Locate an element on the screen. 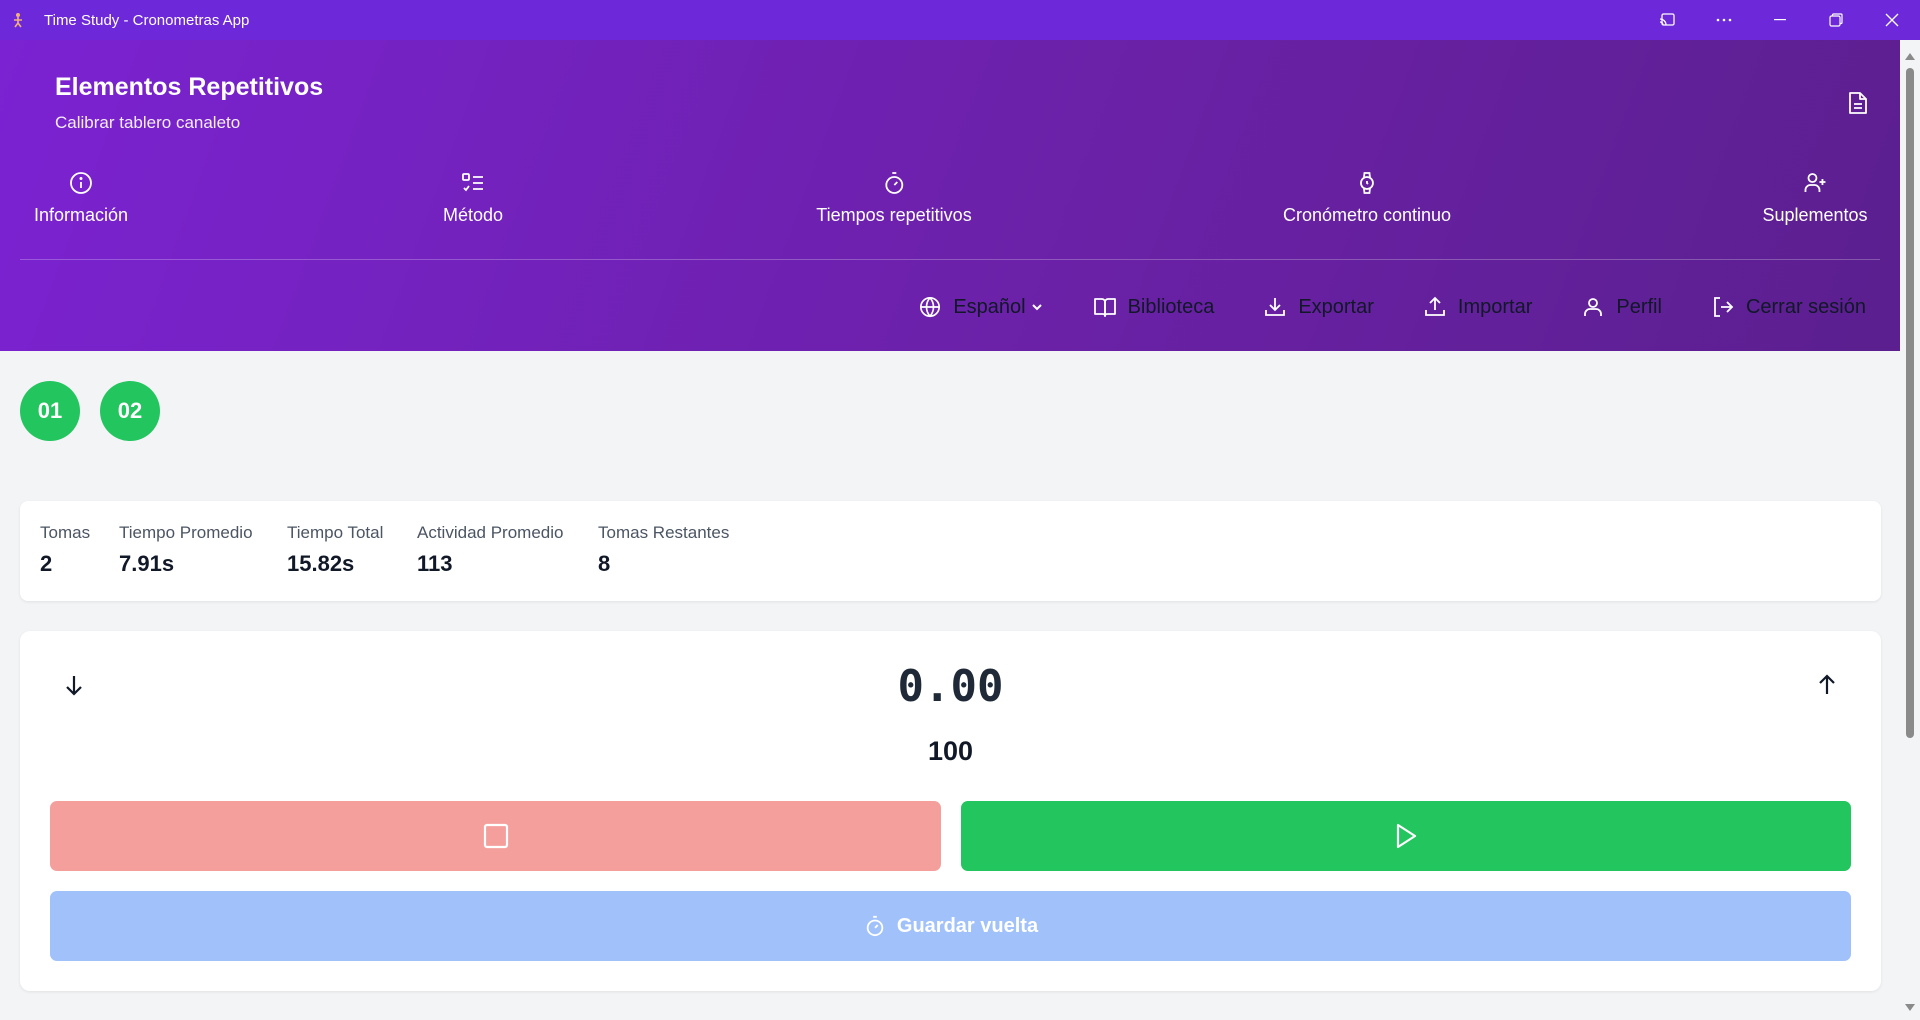 The height and width of the screenshot is (1020, 1920). activity-value: 100 is located at coordinates (950, 751).